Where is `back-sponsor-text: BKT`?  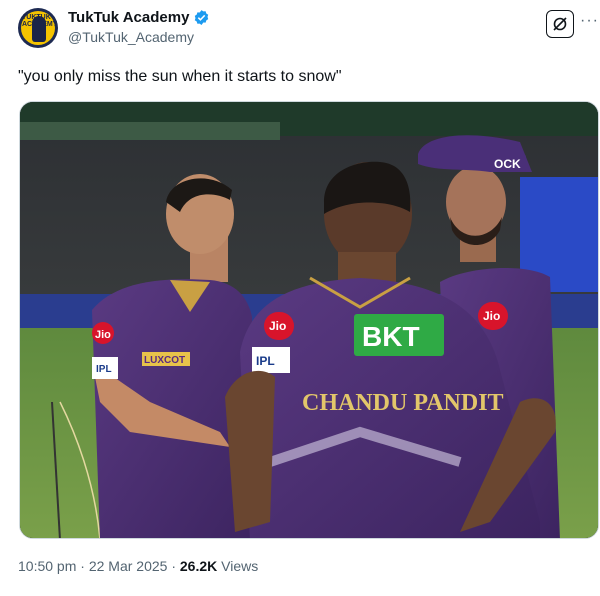 back-sponsor-text: BKT is located at coordinates (391, 336).